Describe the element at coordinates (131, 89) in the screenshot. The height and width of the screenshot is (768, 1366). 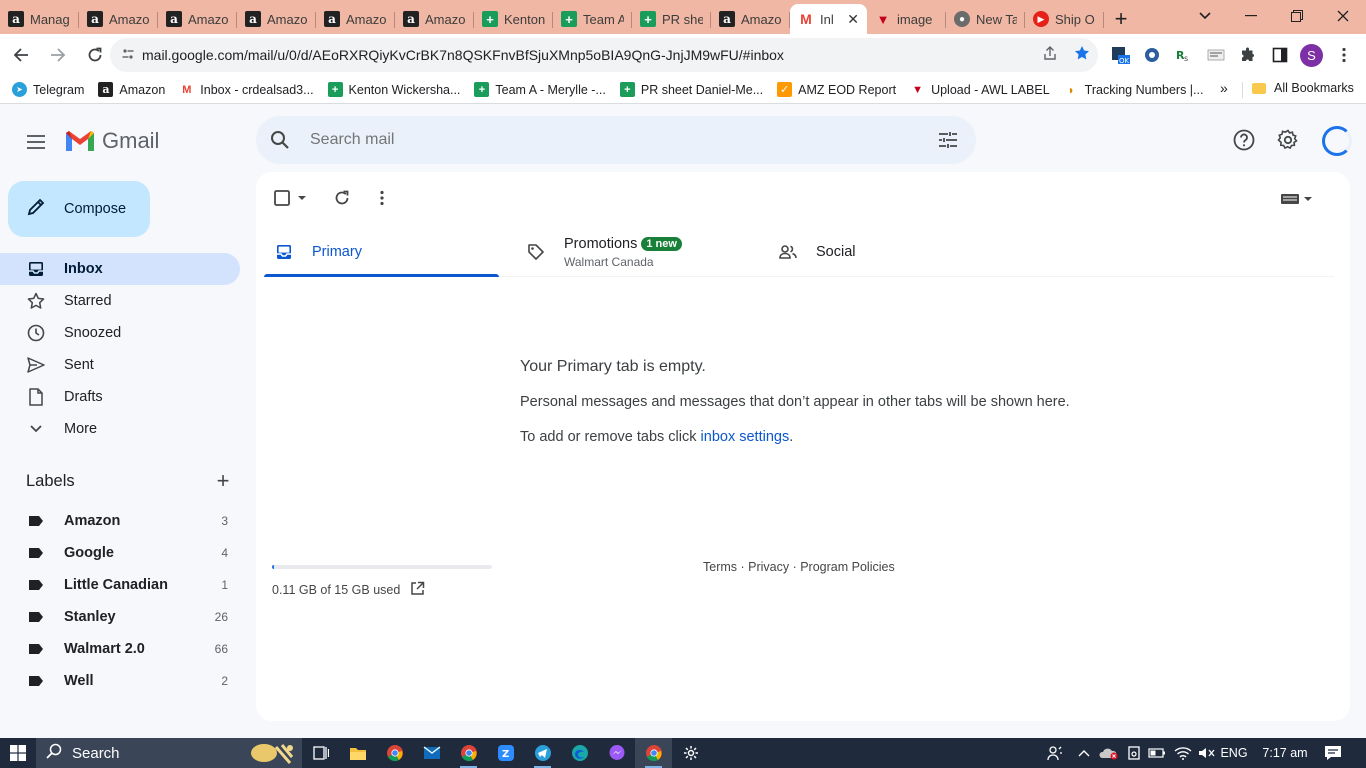
I see `bookmark-item: a Amazon` at that location.